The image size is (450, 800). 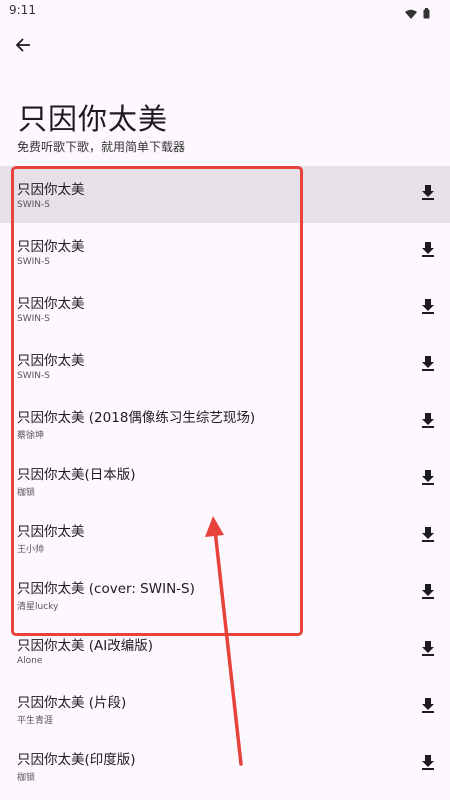 What do you see at coordinates (225, 11) in the screenshot?
I see `status-bar: 9:11` at bounding box center [225, 11].